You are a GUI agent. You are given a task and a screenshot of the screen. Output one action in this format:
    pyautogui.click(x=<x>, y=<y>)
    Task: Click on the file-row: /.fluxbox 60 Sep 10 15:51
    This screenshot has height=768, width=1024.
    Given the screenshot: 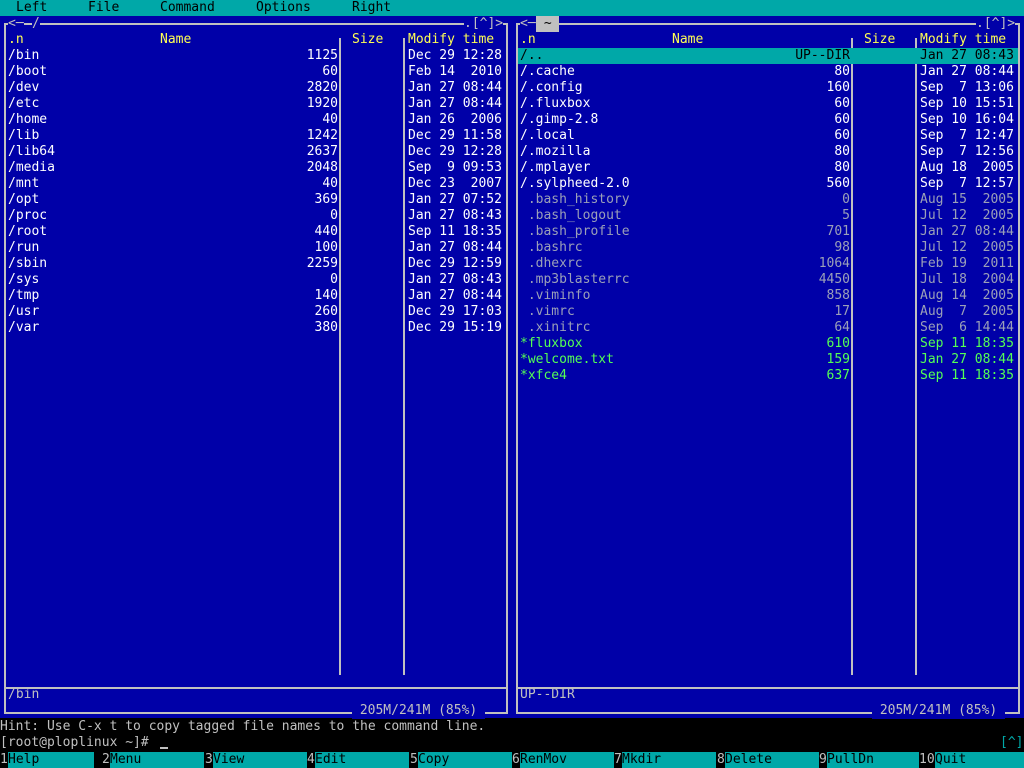 What is the action you would take?
    pyautogui.click(x=768, y=104)
    